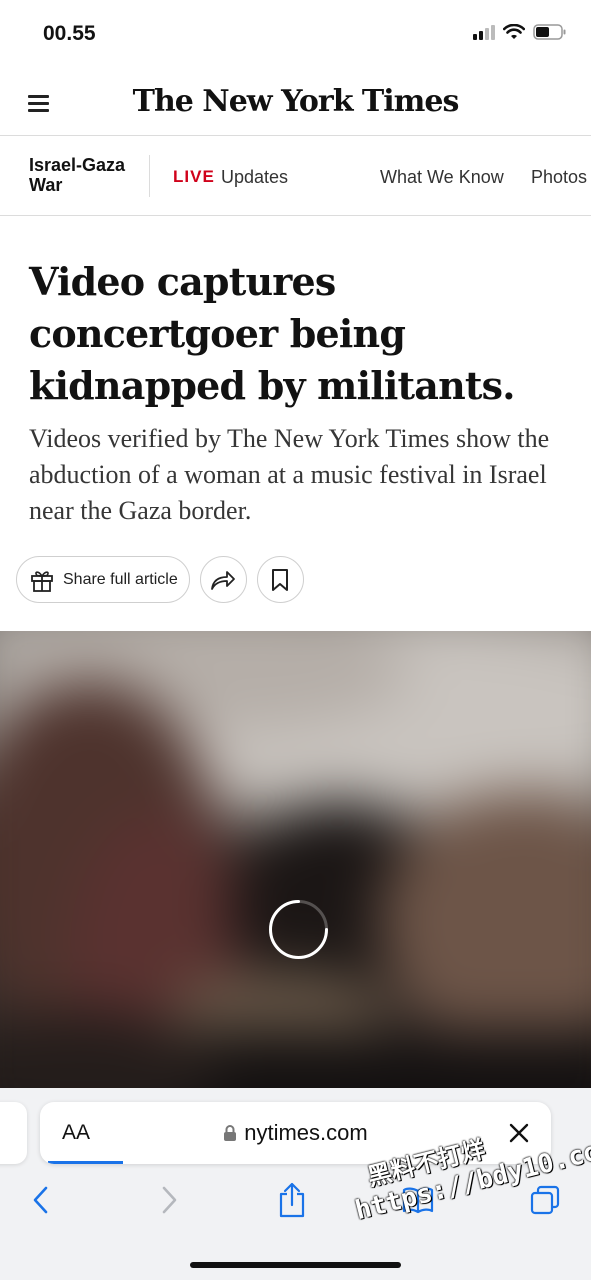 The image size is (591, 1280). Describe the element at coordinates (42, 581) in the screenshot. I see `gift-icon` at that location.